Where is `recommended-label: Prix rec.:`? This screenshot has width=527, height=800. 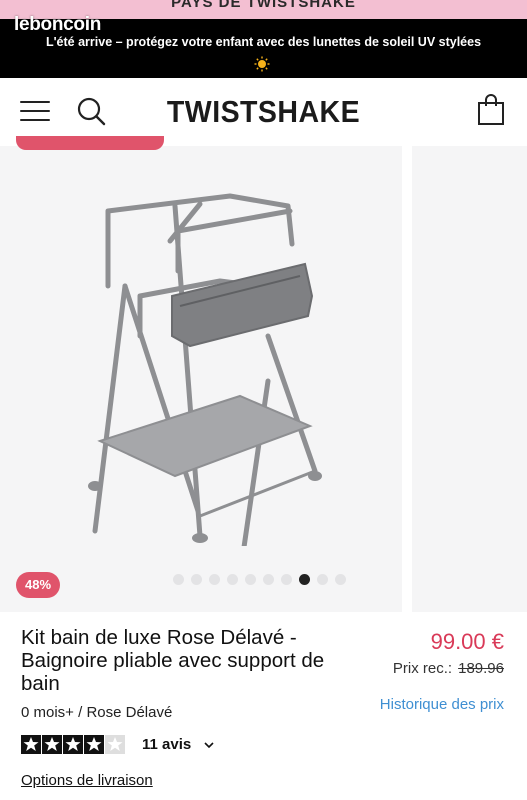
recommended-label: Prix rec.: is located at coordinates (422, 668).